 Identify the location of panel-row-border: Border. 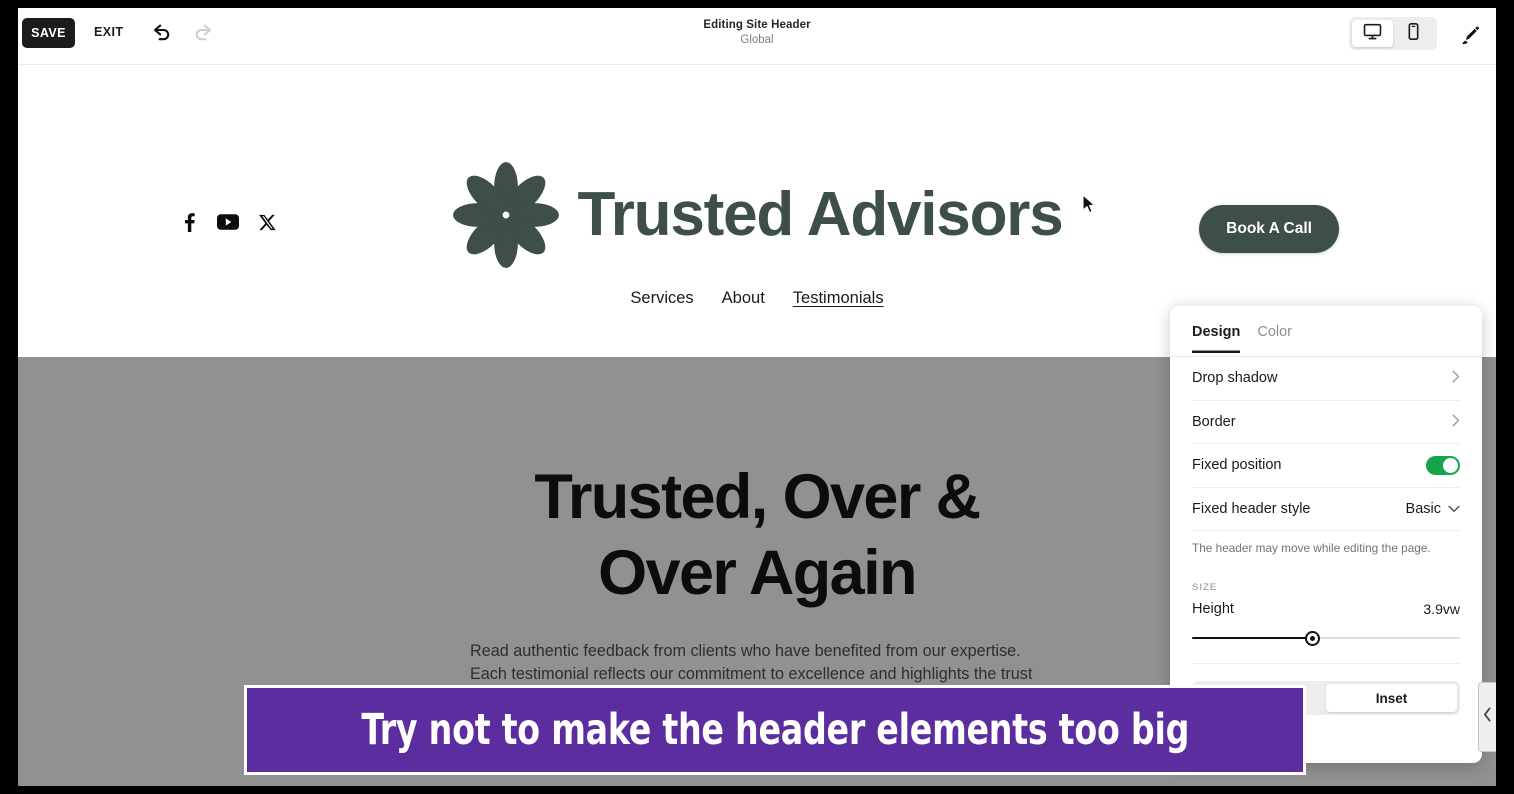
(1326, 422).